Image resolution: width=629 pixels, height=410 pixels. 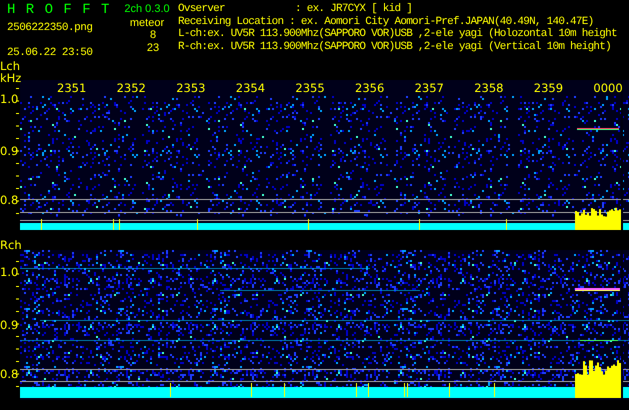 I want to click on channel-label: Rch, so click(x=11, y=245).